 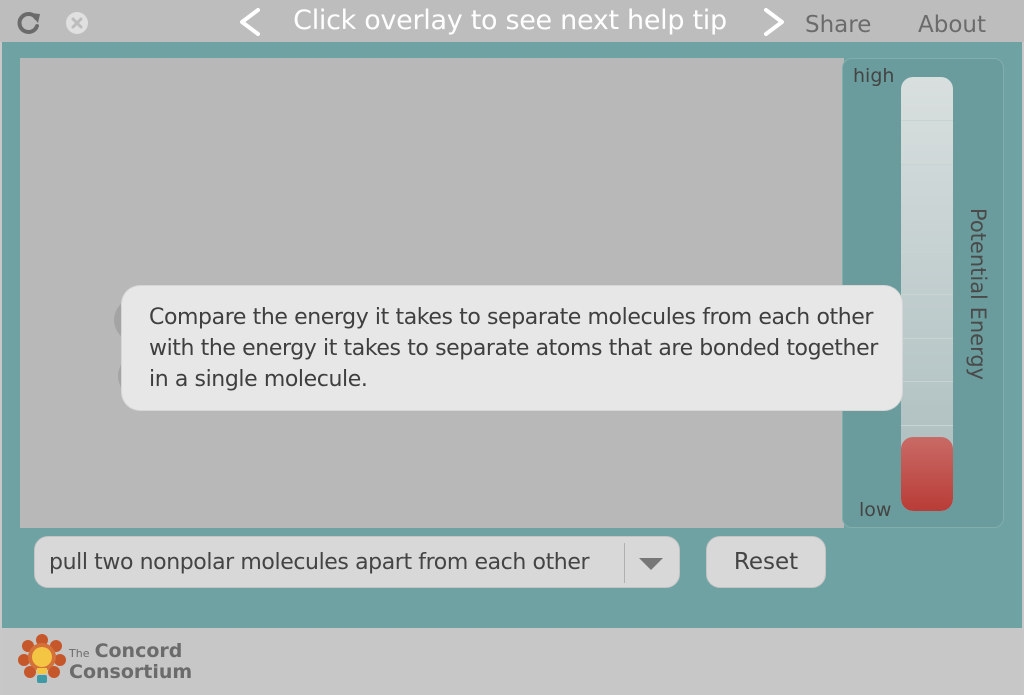 I want to click on energy-axis-label-container: Potential Energy, so click(x=978, y=294).